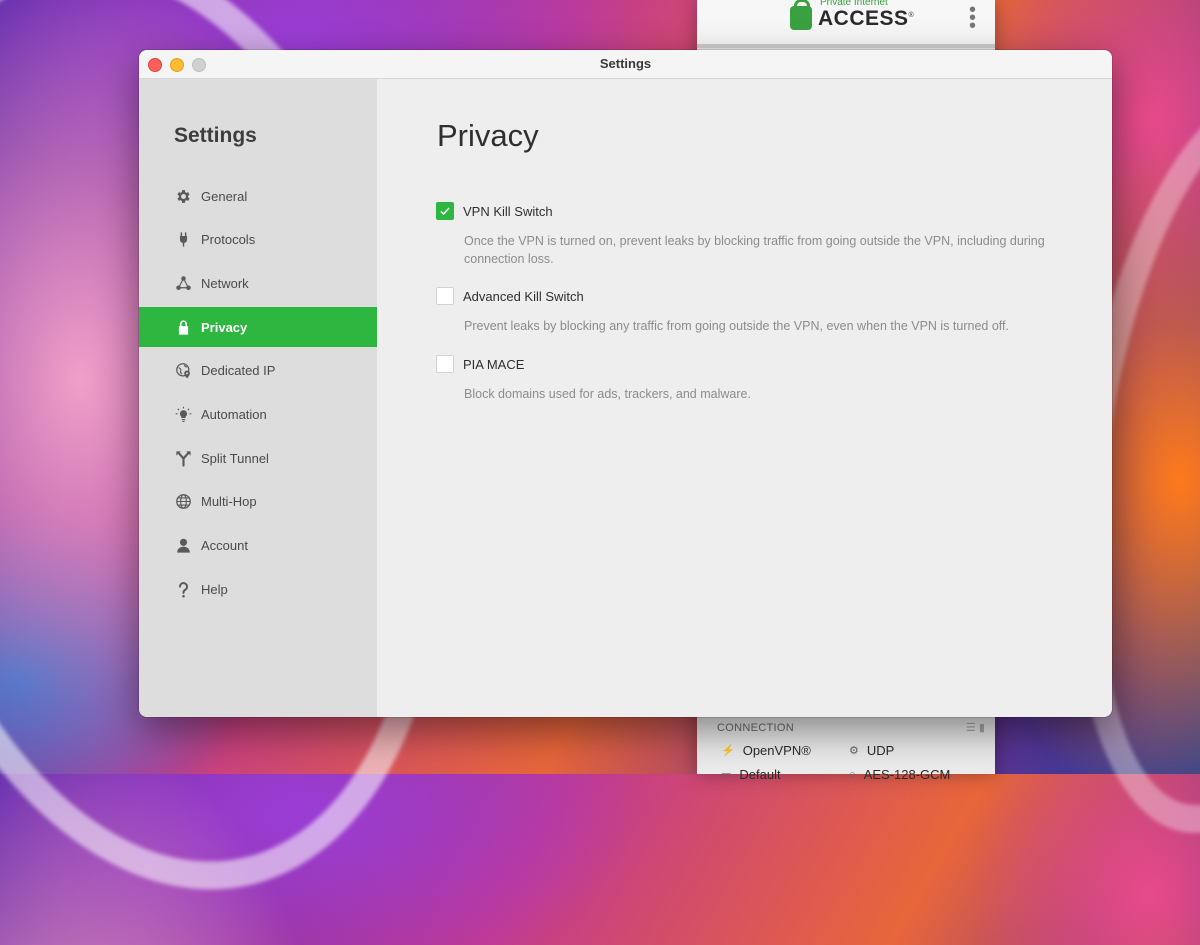 The width and height of the screenshot is (1200, 945). Describe the element at coordinates (866, 18) in the screenshot. I see `pia-logo-big-text: ACCESS®` at that location.